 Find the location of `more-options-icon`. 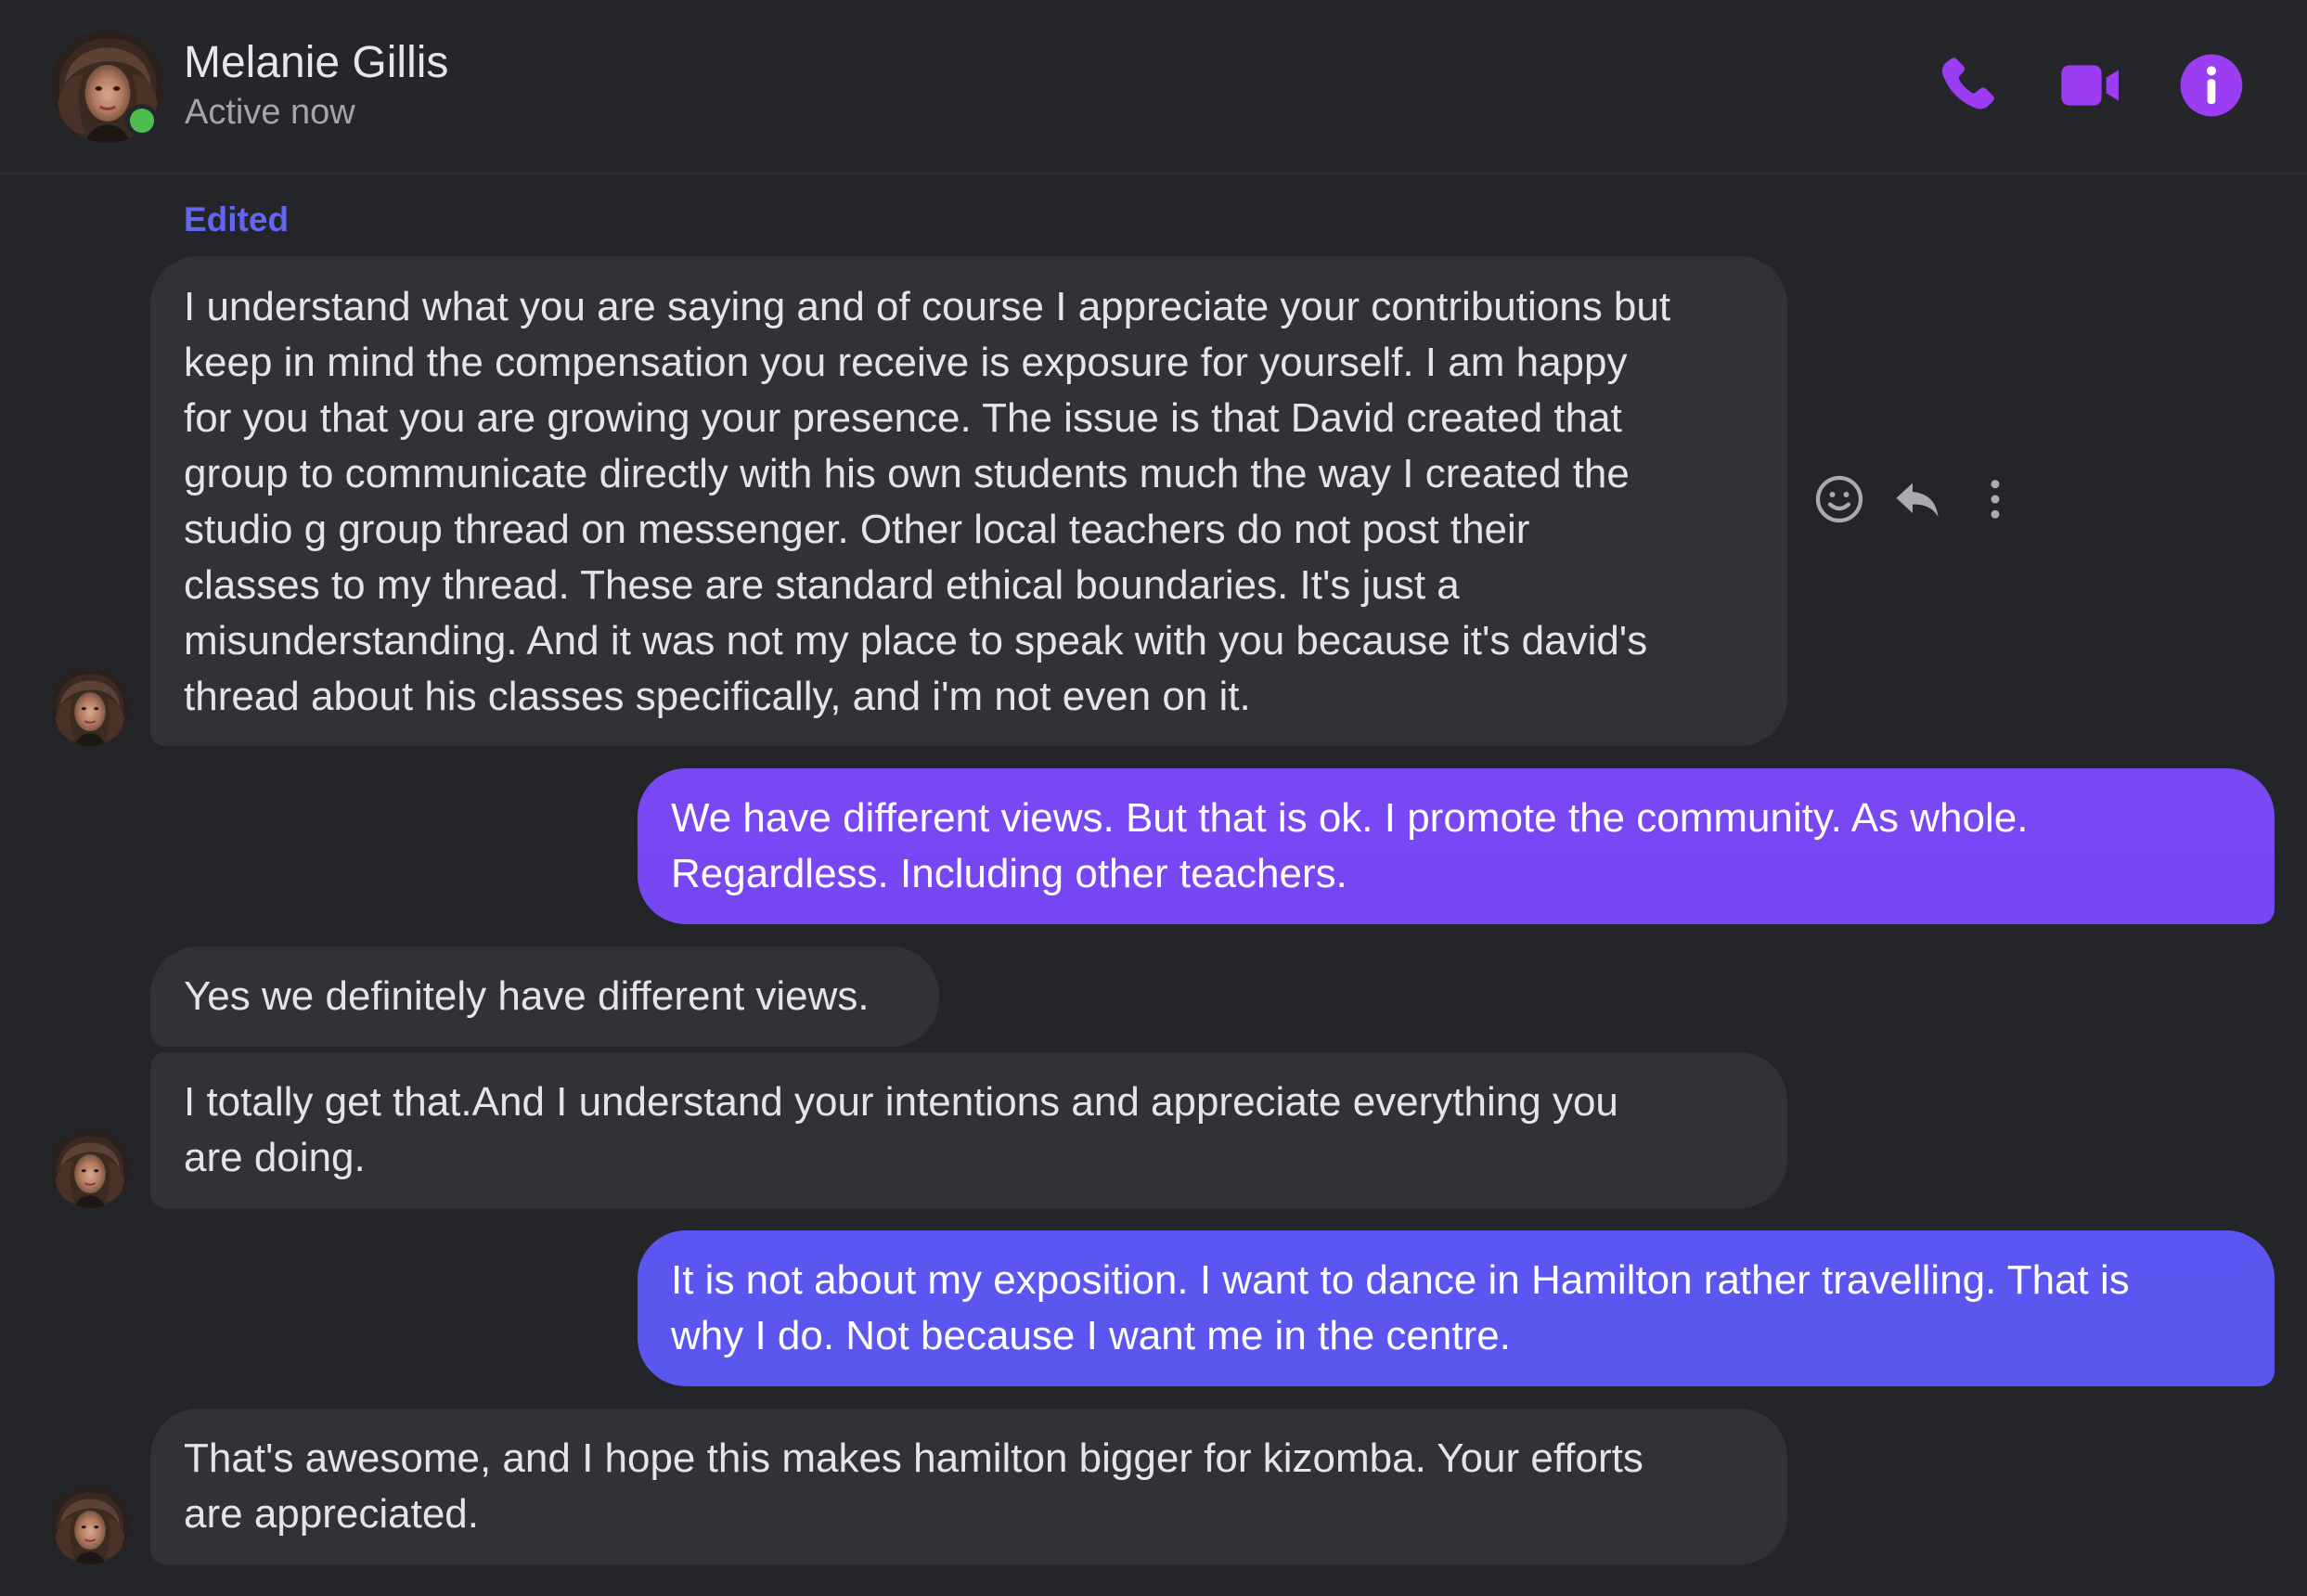

more-options-icon is located at coordinates (1995, 499).